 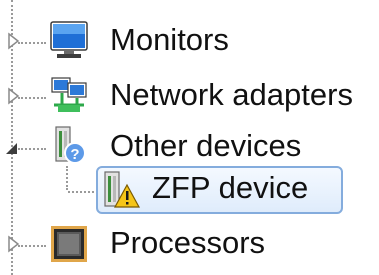 What do you see at coordinates (231, 94) in the screenshot?
I see `tree-item-label: Network adapters` at bounding box center [231, 94].